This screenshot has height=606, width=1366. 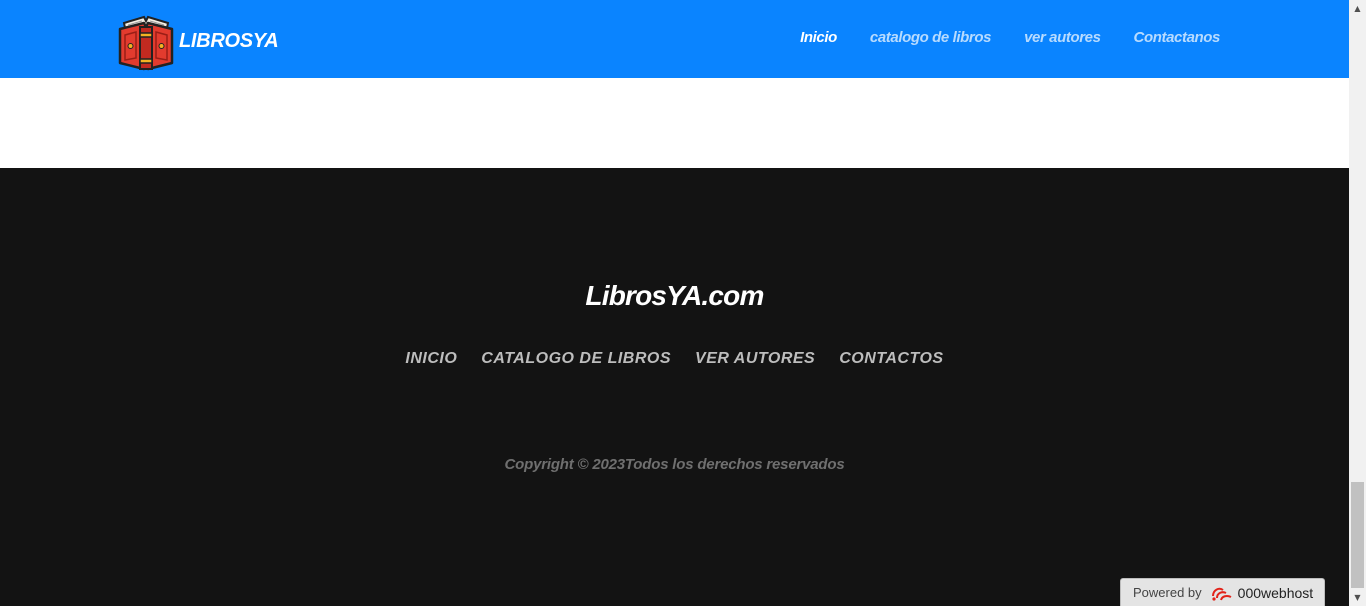 What do you see at coordinates (1062, 38) in the screenshot?
I see `nav-link-autores: ver autores` at bounding box center [1062, 38].